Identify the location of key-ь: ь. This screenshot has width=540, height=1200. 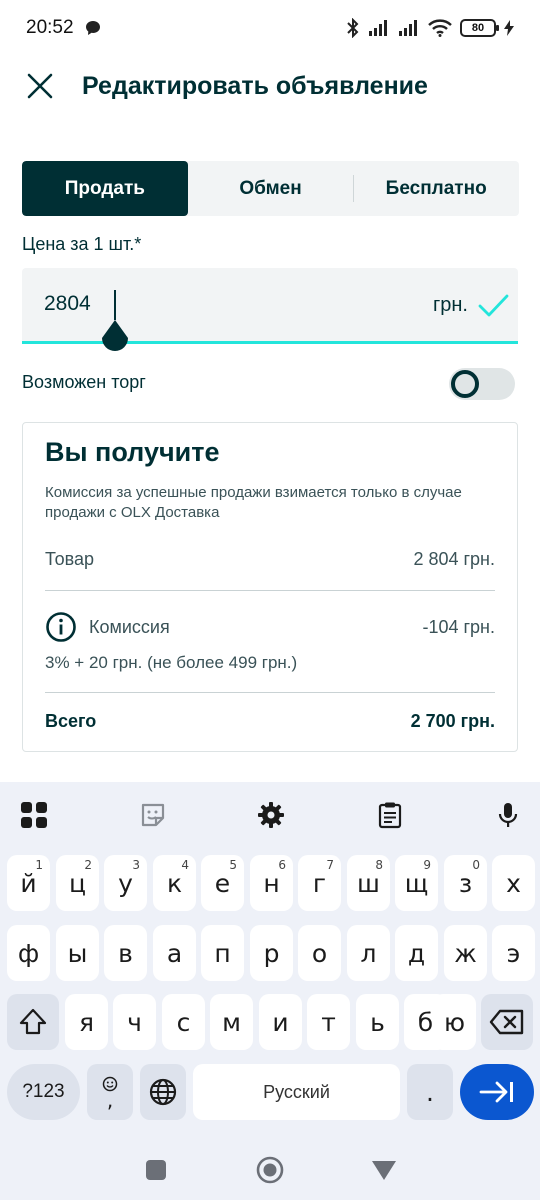
(377, 1022).